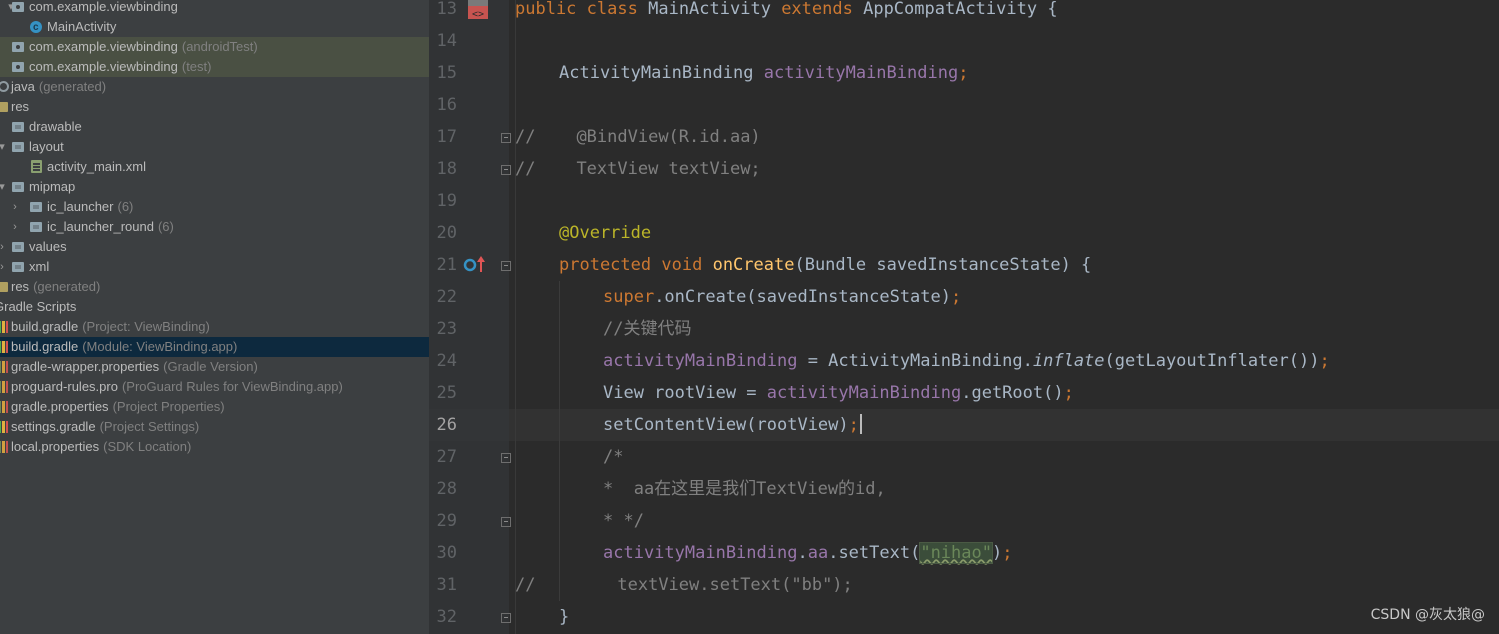 This screenshot has height=634, width=1499. Describe the element at coordinates (214, 107) in the screenshot. I see `tree-item-res: res` at that location.